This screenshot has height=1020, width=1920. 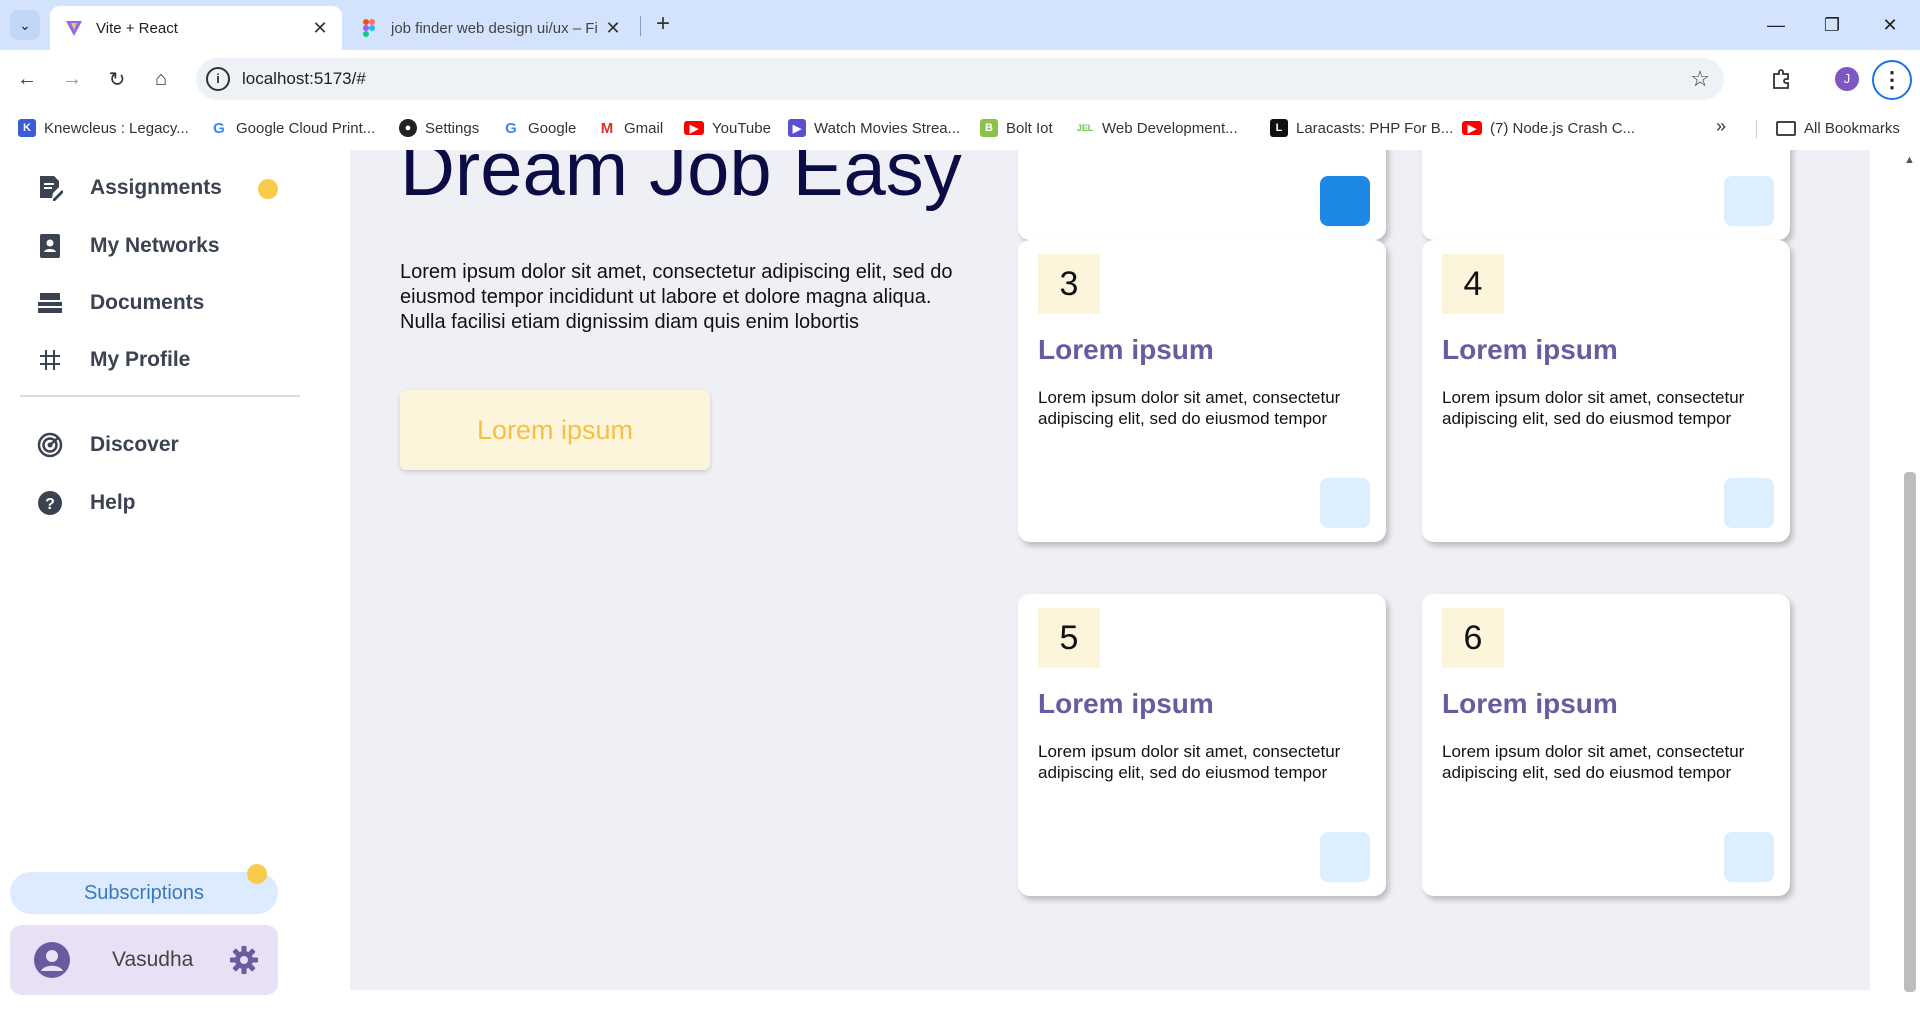 What do you see at coordinates (50, 188) in the screenshot?
I see `assignment-icon` at bounding box center [50, 188].